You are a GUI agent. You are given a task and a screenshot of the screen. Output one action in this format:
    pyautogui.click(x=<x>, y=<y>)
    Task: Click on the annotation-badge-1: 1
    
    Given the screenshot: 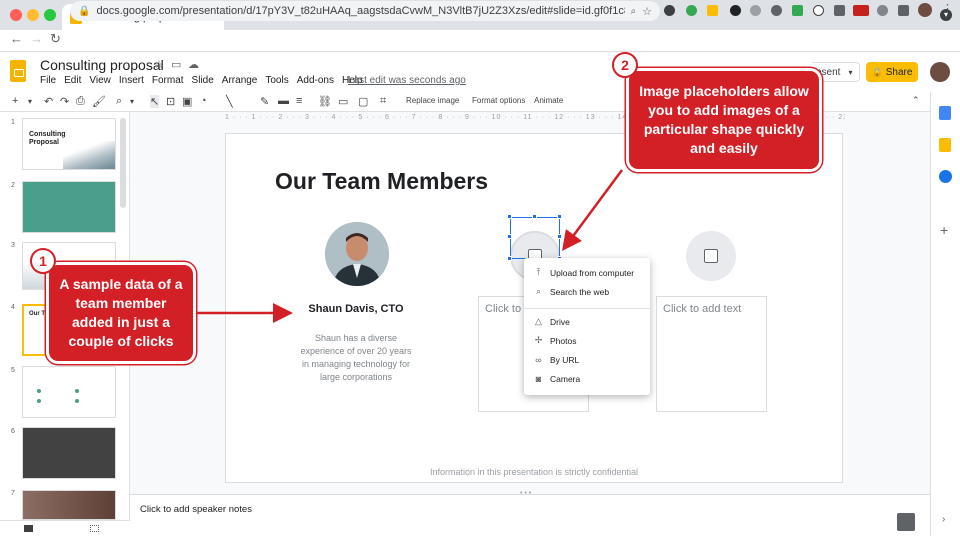 What is the action you would take?
    pyautogui.click(x=43, y=261)
    